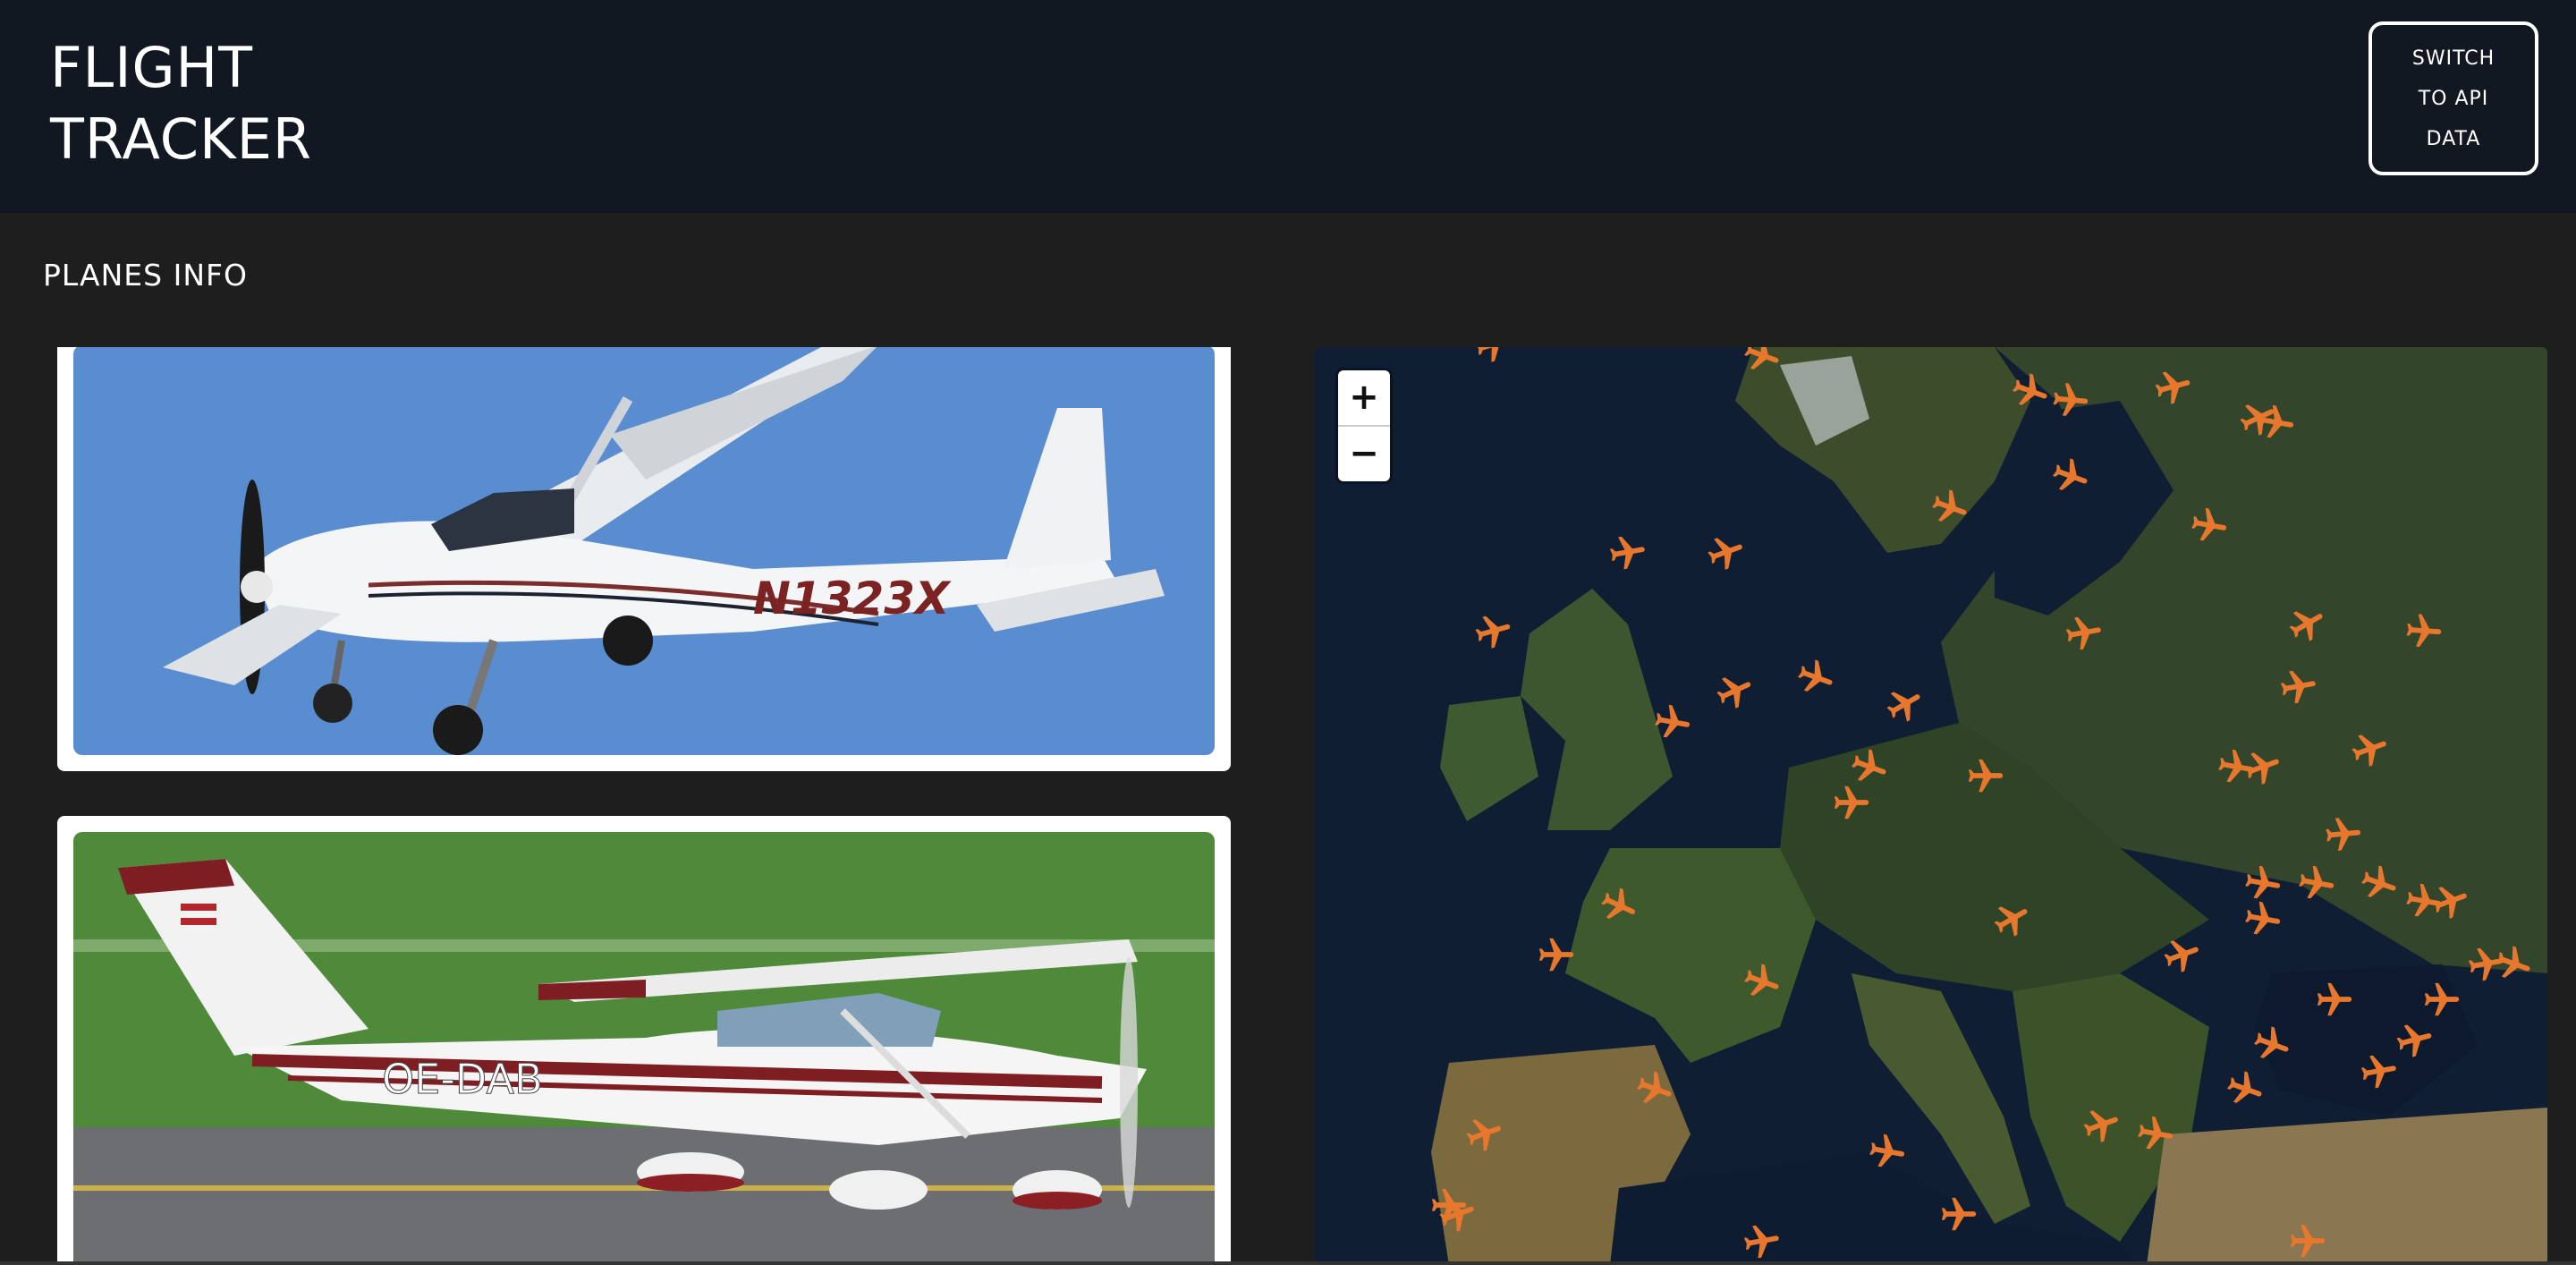  I want to click on zoom-control: + −, so click(1364, 425).